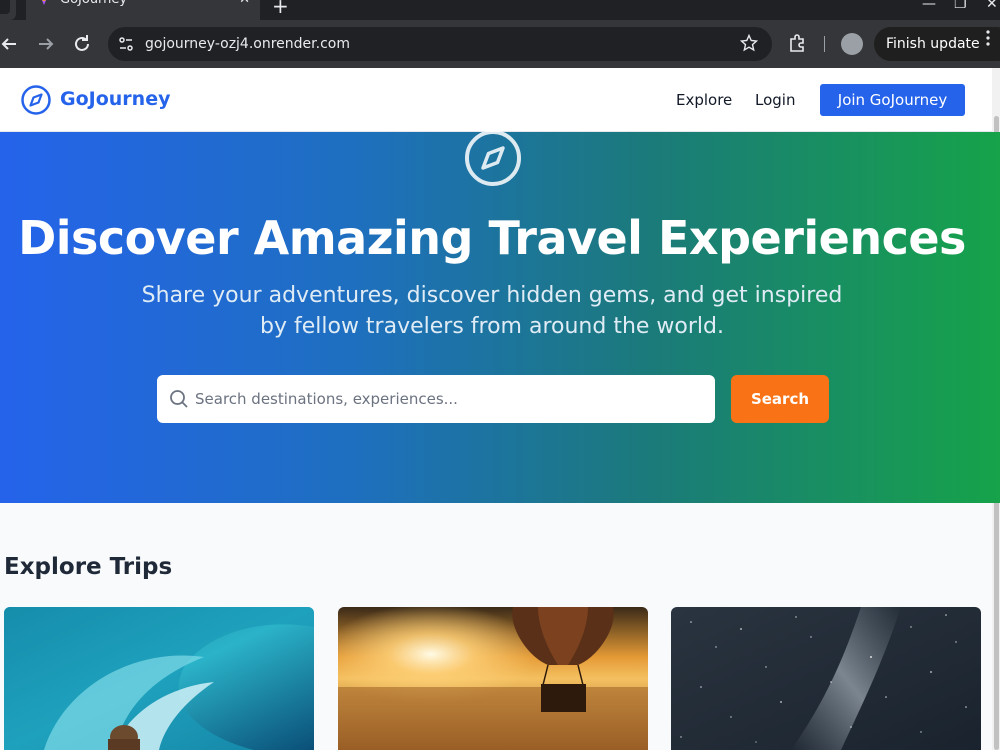  I want to click on bookmark-star-icon, so click(749, 43).